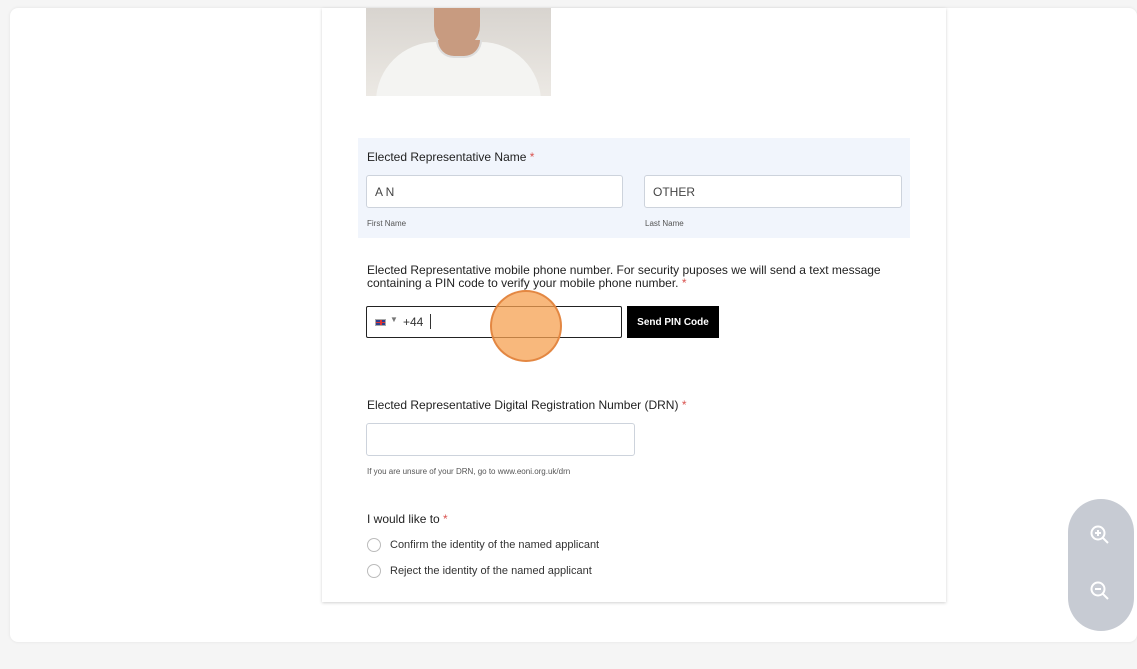 The height and width of the screenshot is (669, 1137). What do you see at coordinates (387, 223) in the screenshot?
I see `first-name-sublabel: First Name` at bounding box center [387, 223].